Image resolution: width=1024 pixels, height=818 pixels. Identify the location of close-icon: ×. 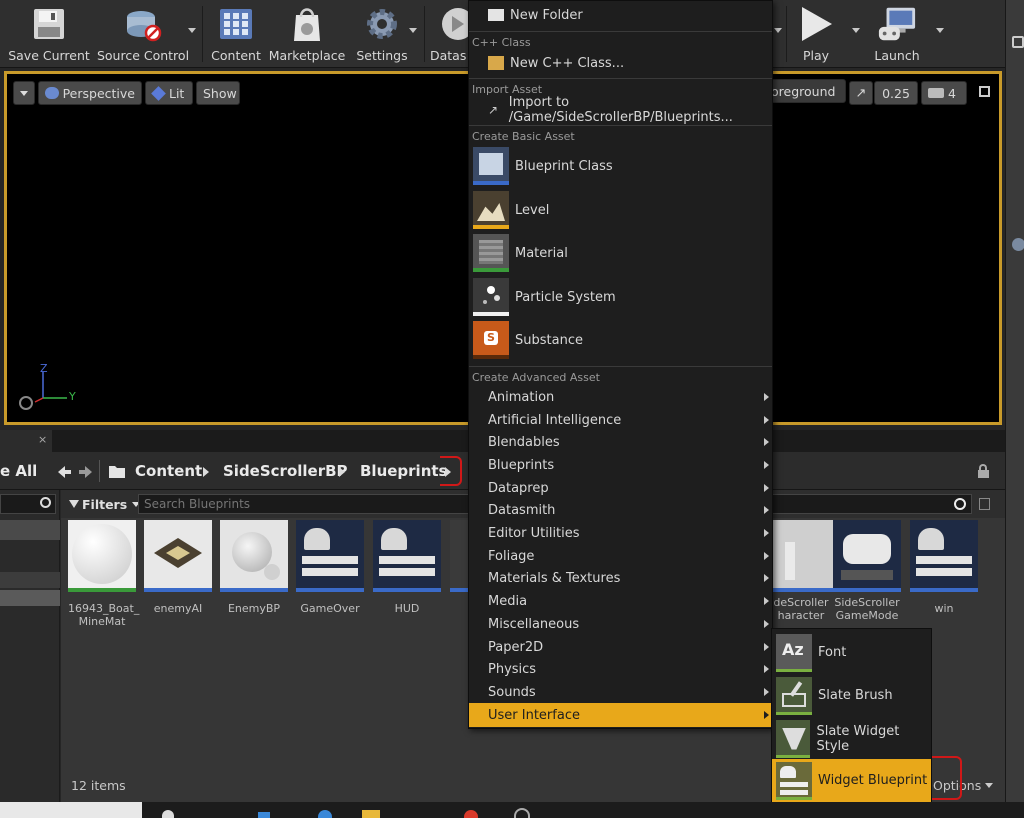
(42, 439).